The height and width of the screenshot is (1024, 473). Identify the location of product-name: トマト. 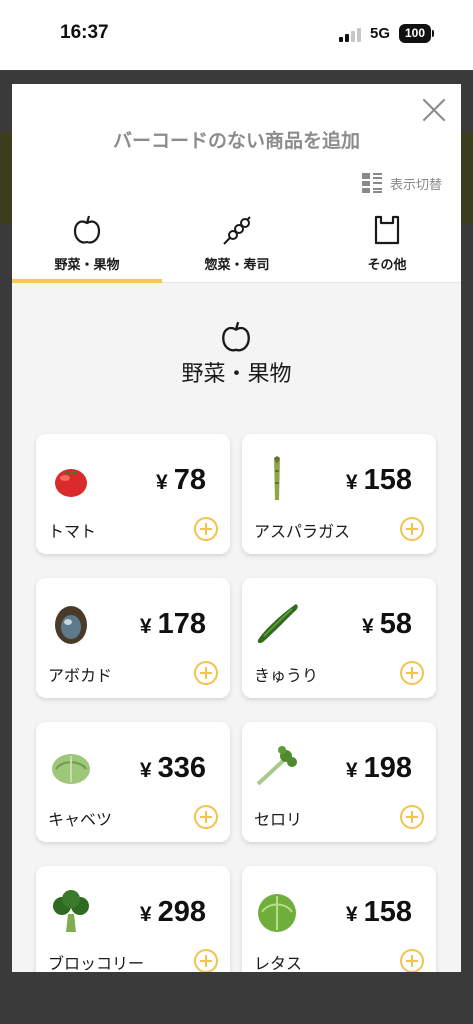
(72, 531).